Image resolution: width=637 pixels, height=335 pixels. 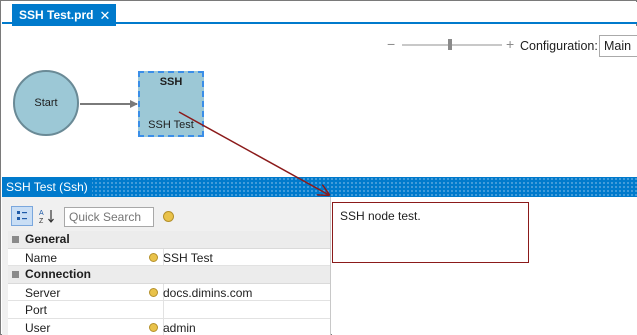 I want to click on property-row-server: Server docs.dimins.com, so click(x=169, y=292).